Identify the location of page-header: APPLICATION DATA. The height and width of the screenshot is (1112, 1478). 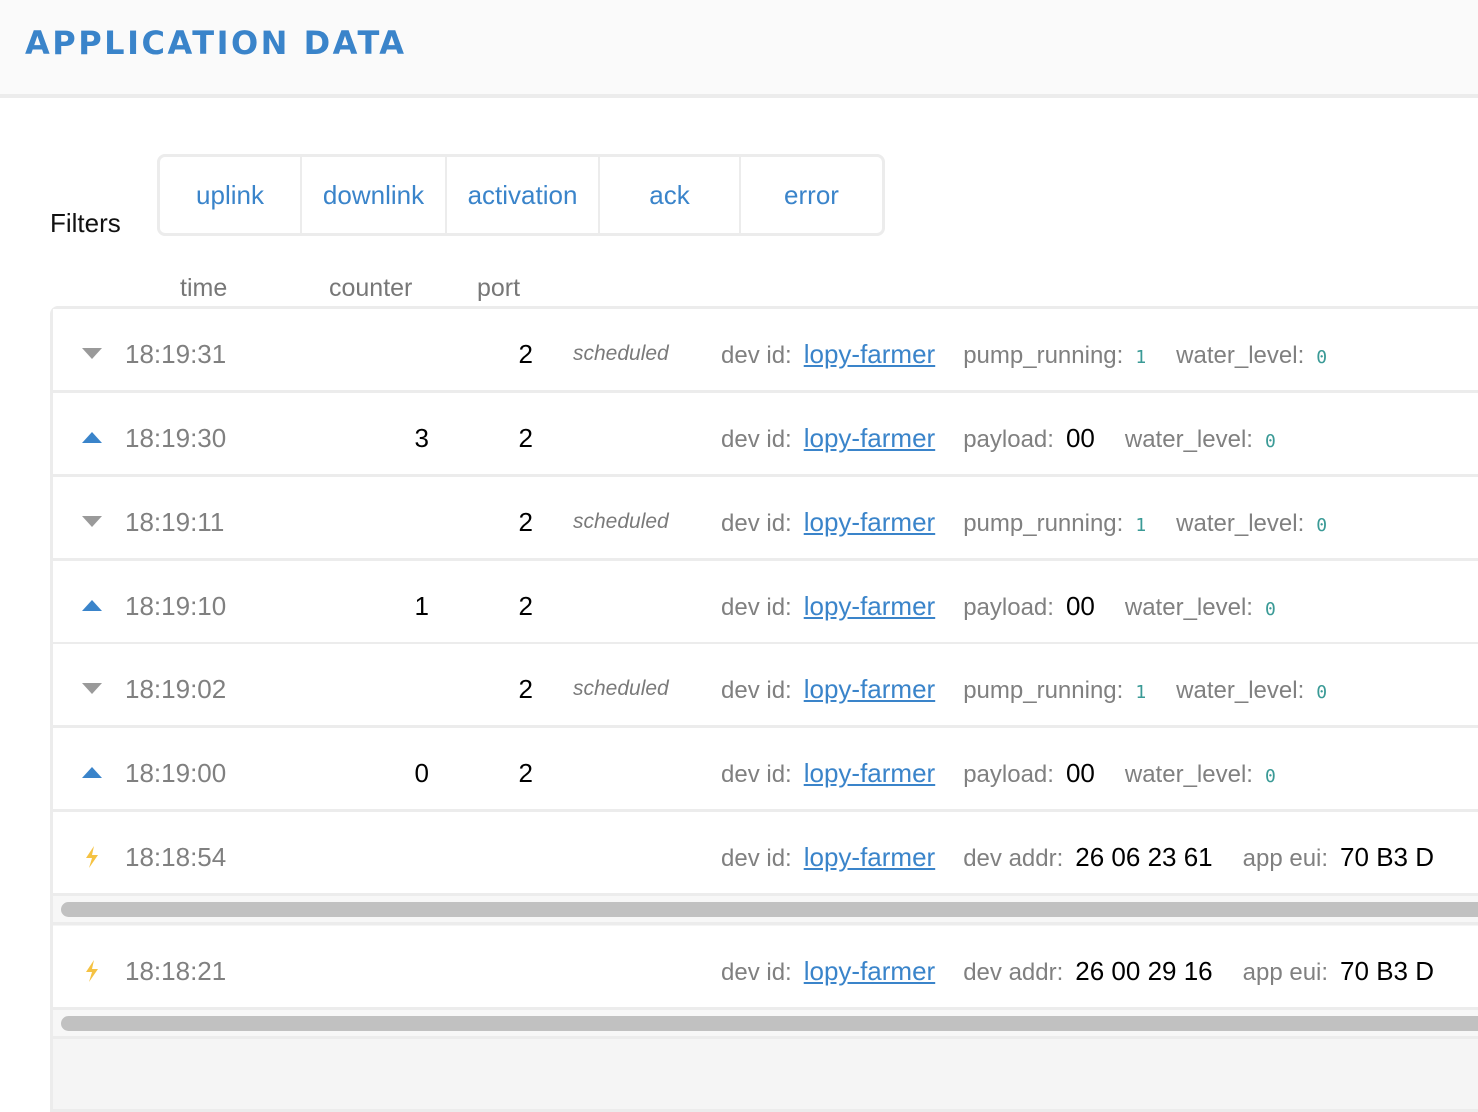
(739, 49).